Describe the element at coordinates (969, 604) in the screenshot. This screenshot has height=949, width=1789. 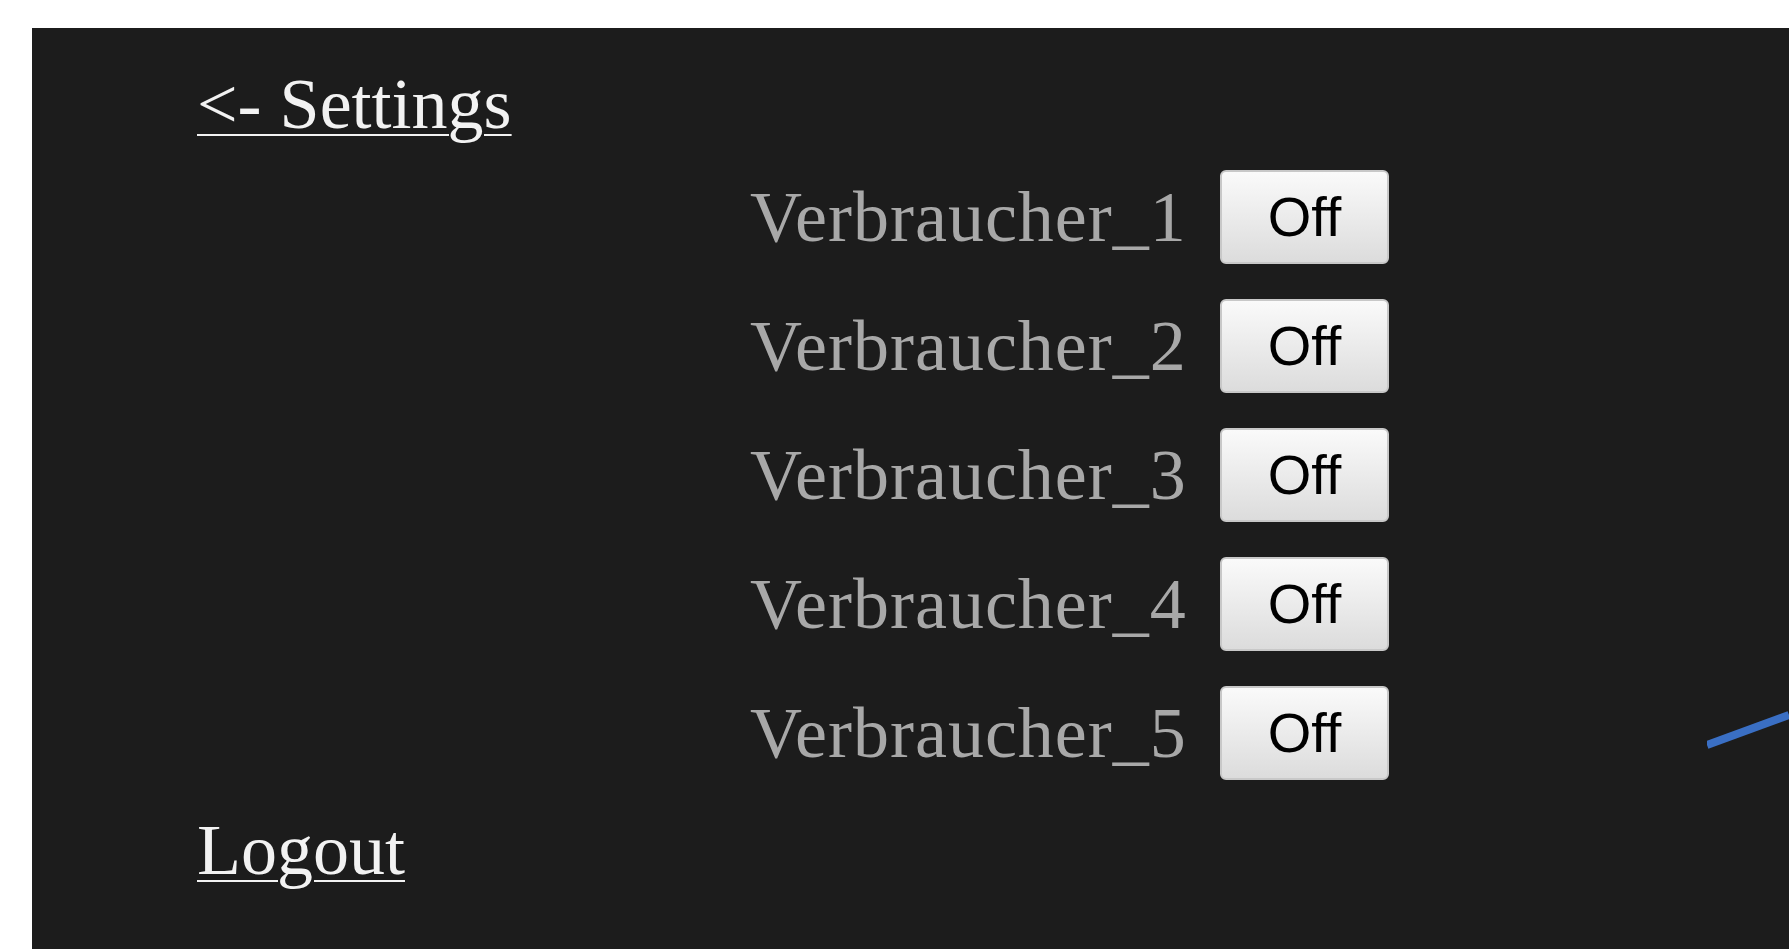
I see `device-label: Verbraucher_4` at that location.